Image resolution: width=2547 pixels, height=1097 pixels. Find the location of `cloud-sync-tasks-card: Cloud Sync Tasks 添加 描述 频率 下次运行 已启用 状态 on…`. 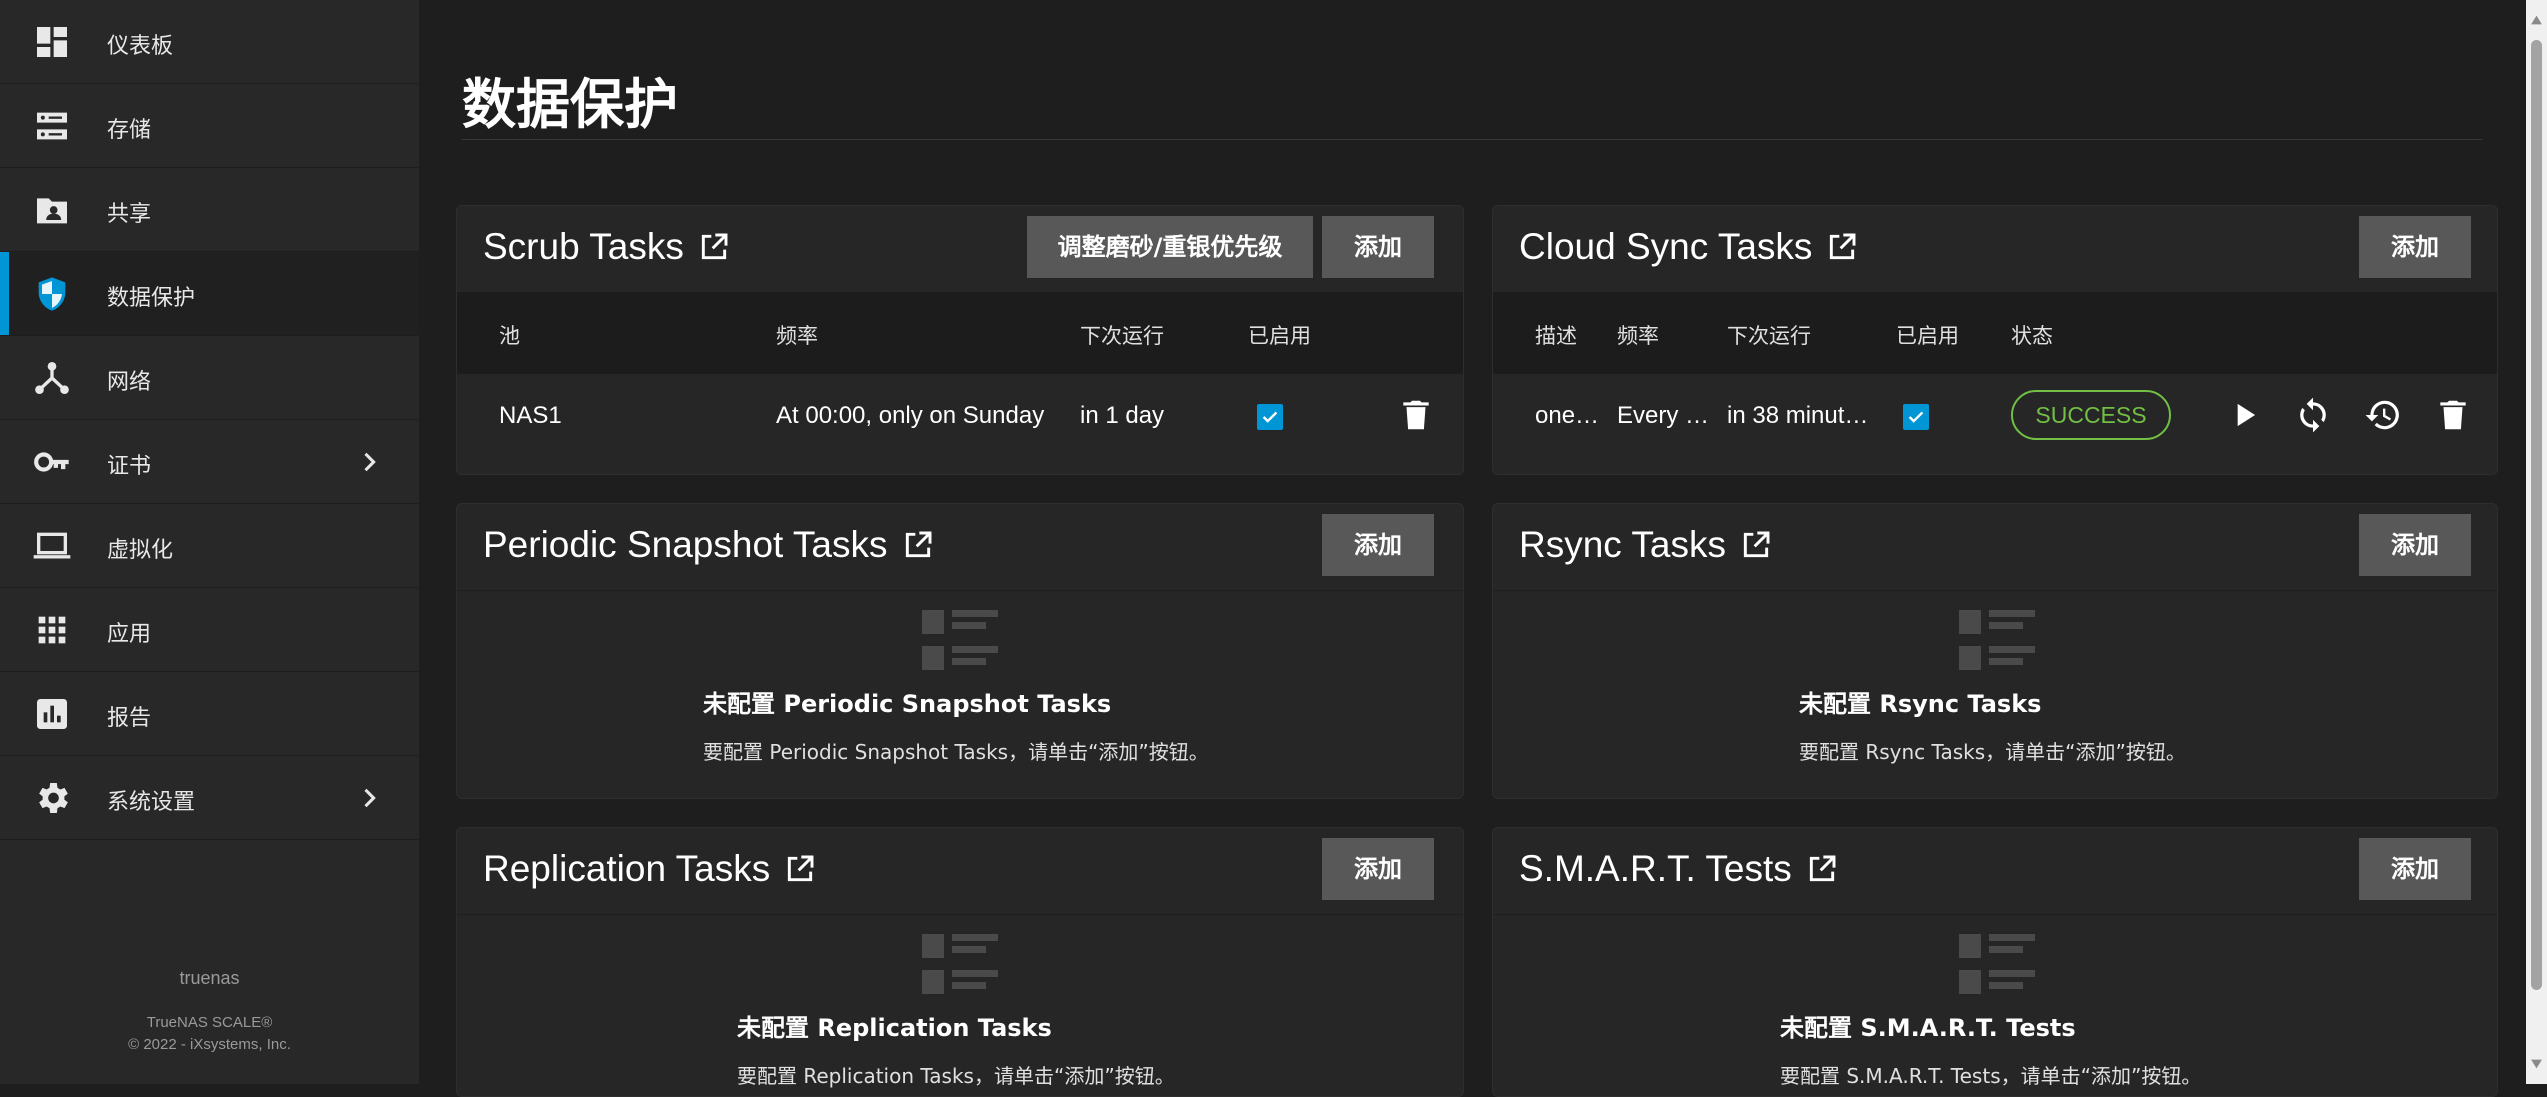

cloud-sync-tasks-card: Cloud Sync Tasks 添加 描述 频率 下次运行 已启用 状态 on… is located at coordinates (1995, 340).